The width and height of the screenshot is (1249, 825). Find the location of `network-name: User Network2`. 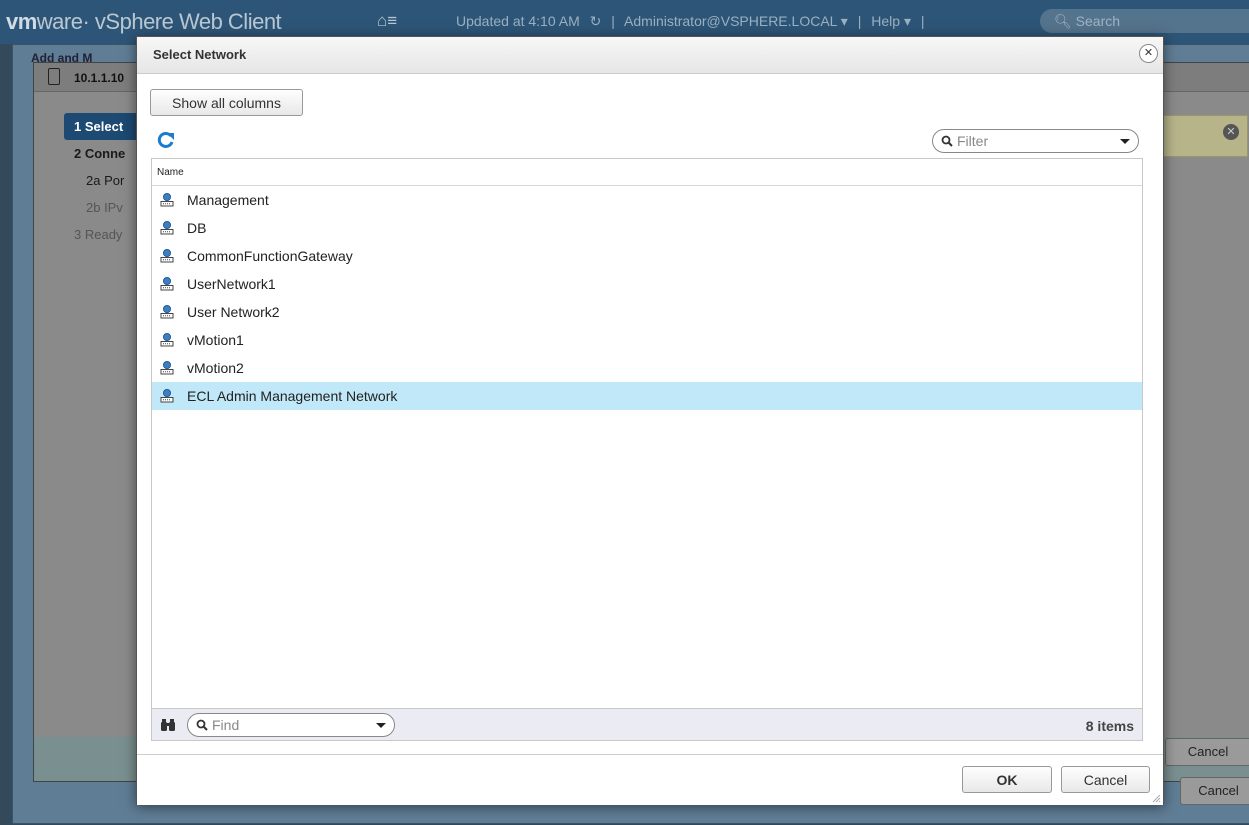

network-name: User Network2 is located at coordinates (233, 312).